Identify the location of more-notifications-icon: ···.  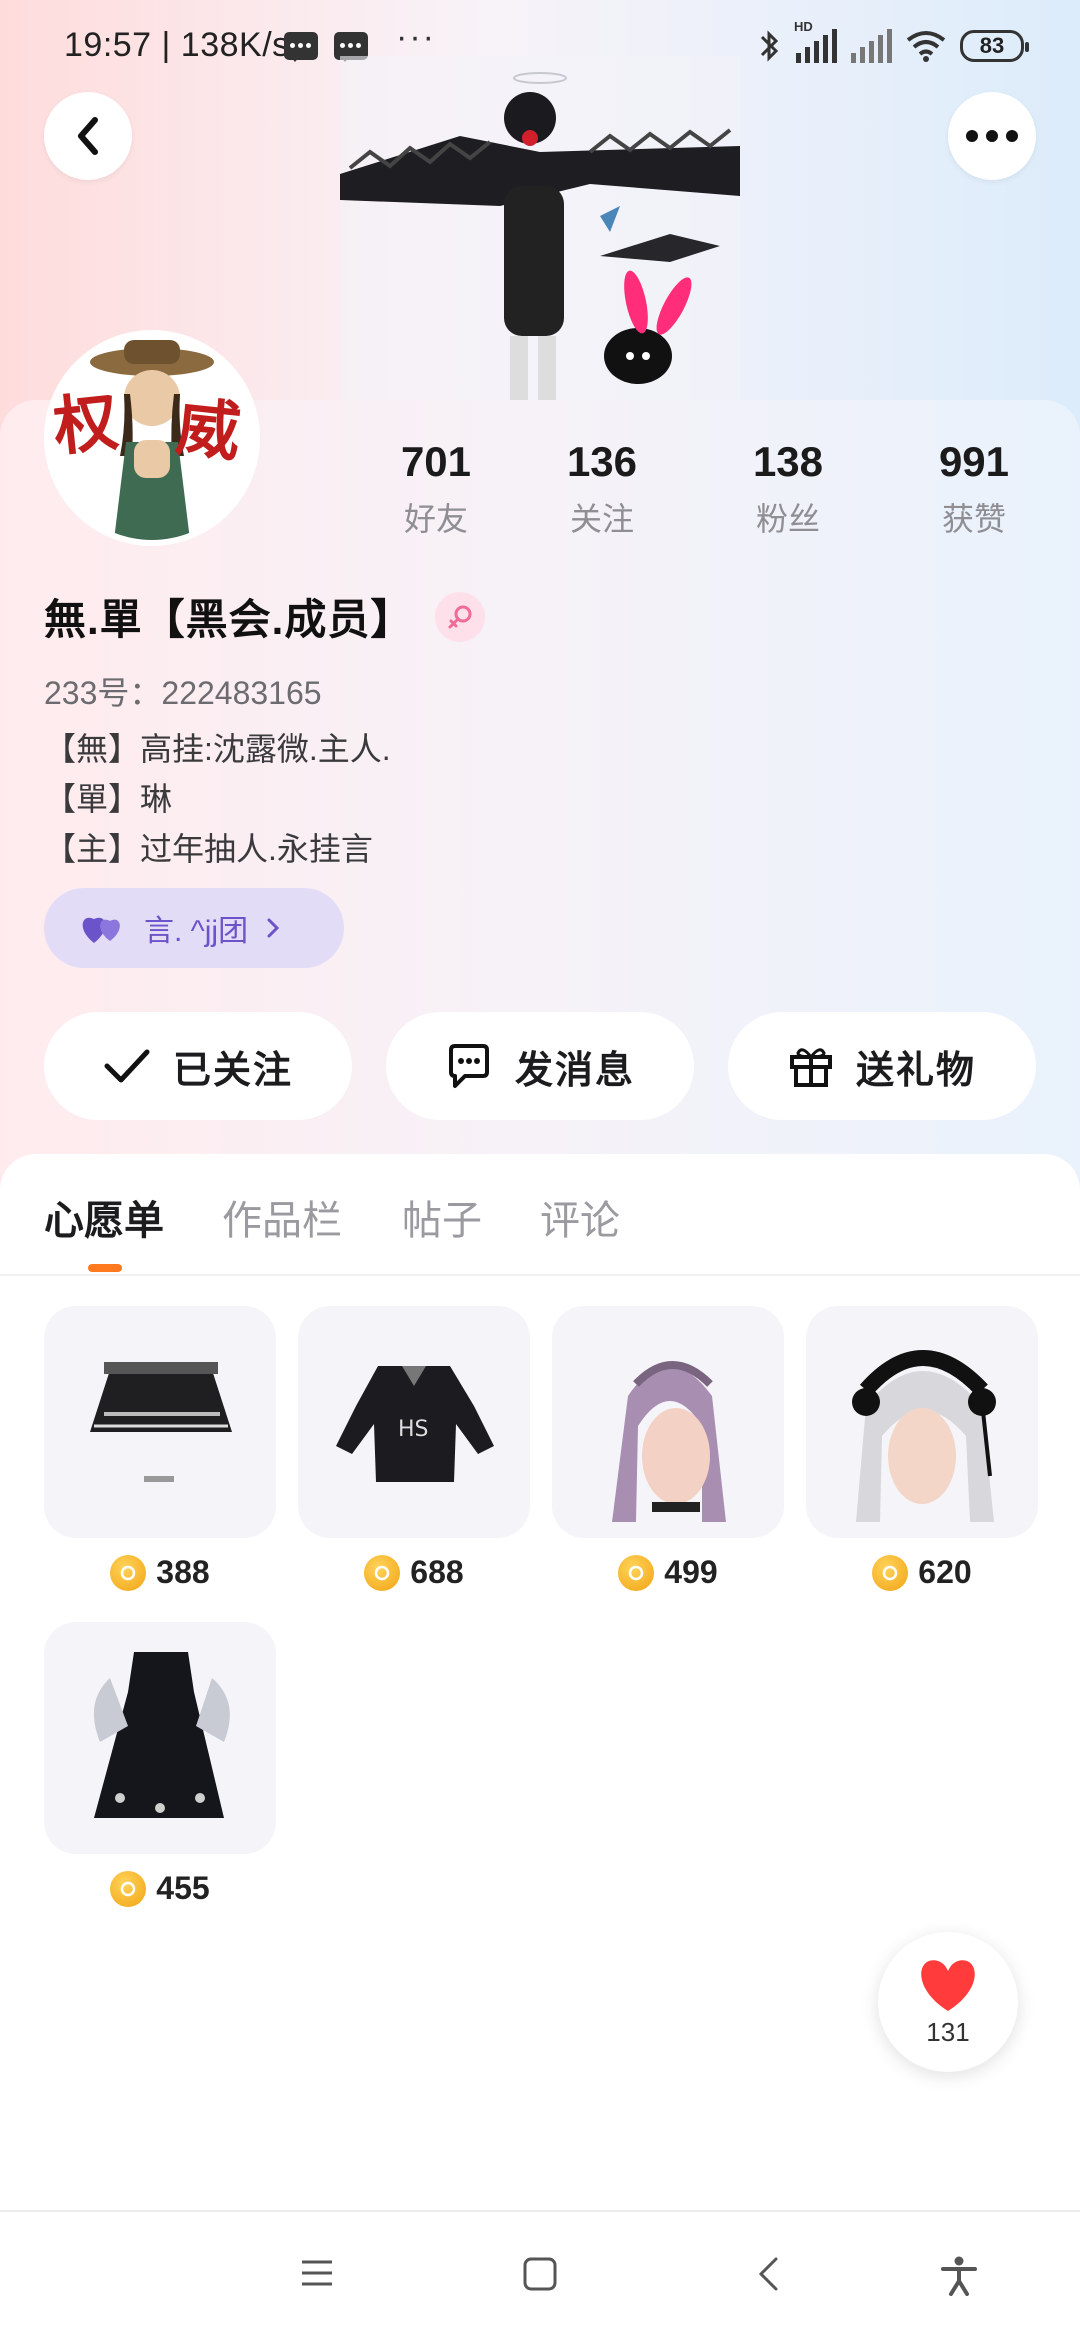
(416, 37).